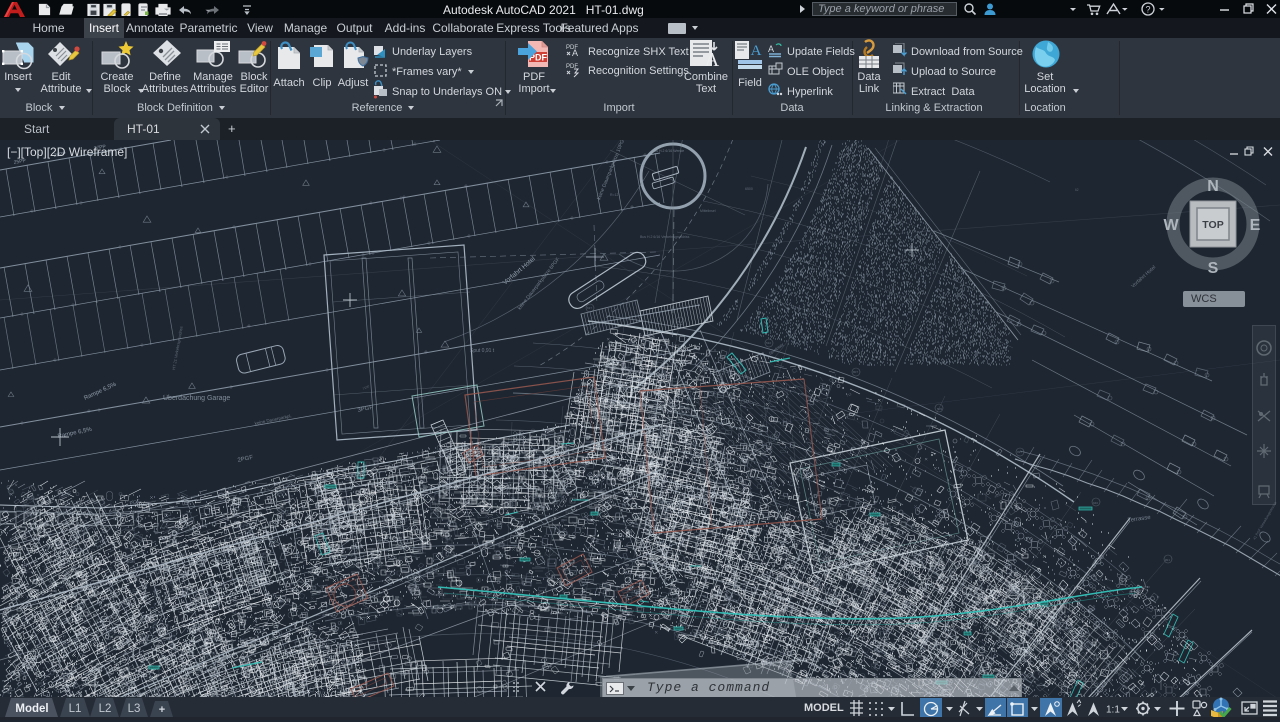 This screenshot has width=1280, height=722. What do you see at coordinates (708, 211) in the screenshot?
I see `svg-text: Mittelinsel` at bounding box center [708, 211].